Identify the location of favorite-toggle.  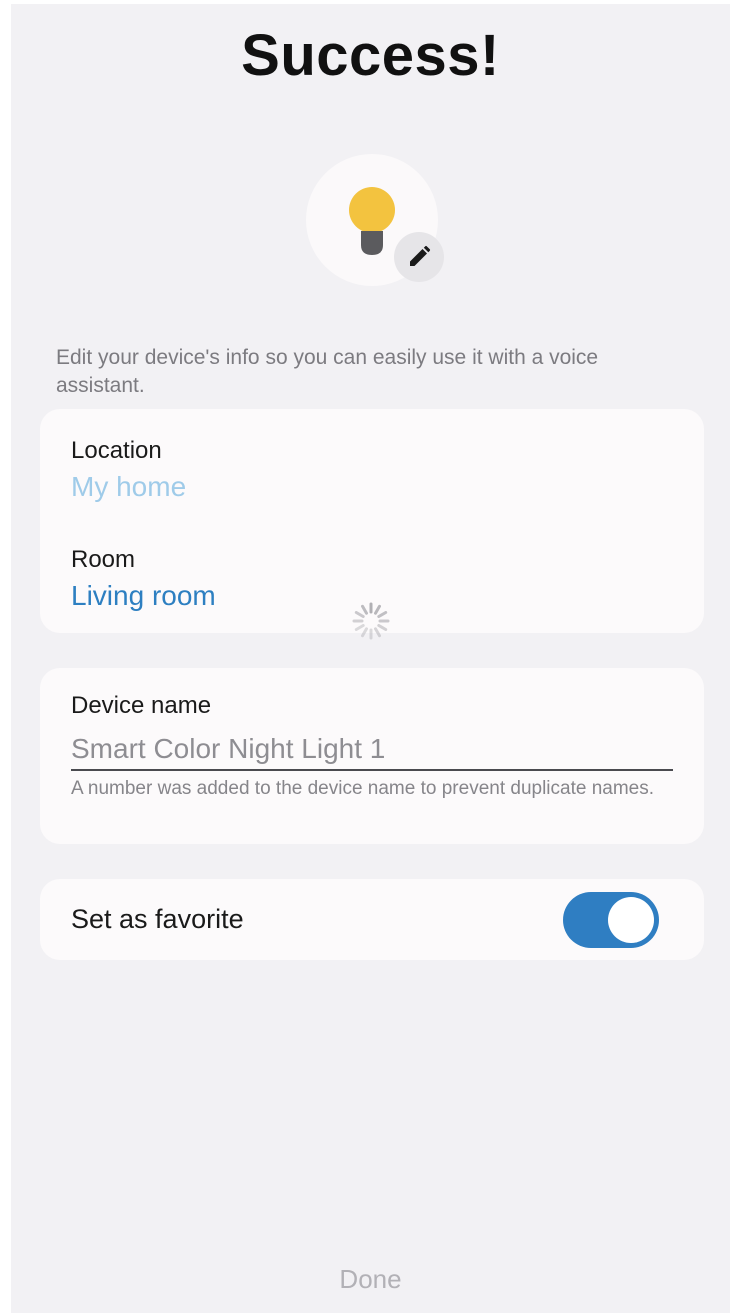
(611, 920).